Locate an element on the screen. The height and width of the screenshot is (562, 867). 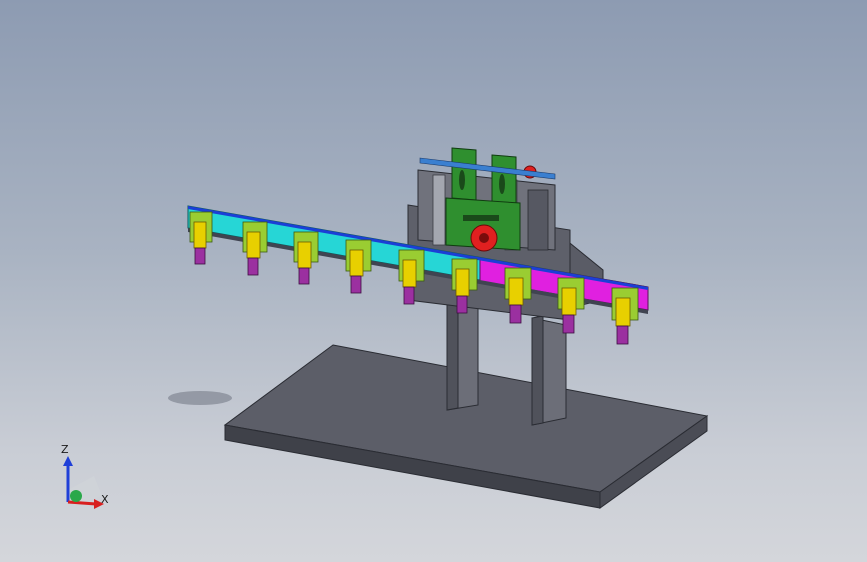
triad-y-axis is located at coordinates (76, 496).